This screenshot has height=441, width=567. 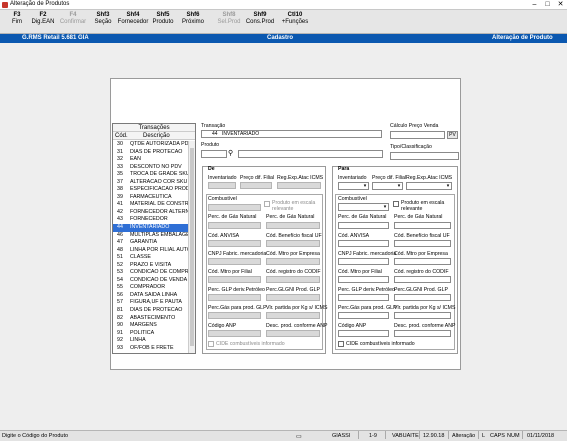 I want to click on transacao-row: 54 CONDICAO DE VENDA, so click(x=151, y=281).